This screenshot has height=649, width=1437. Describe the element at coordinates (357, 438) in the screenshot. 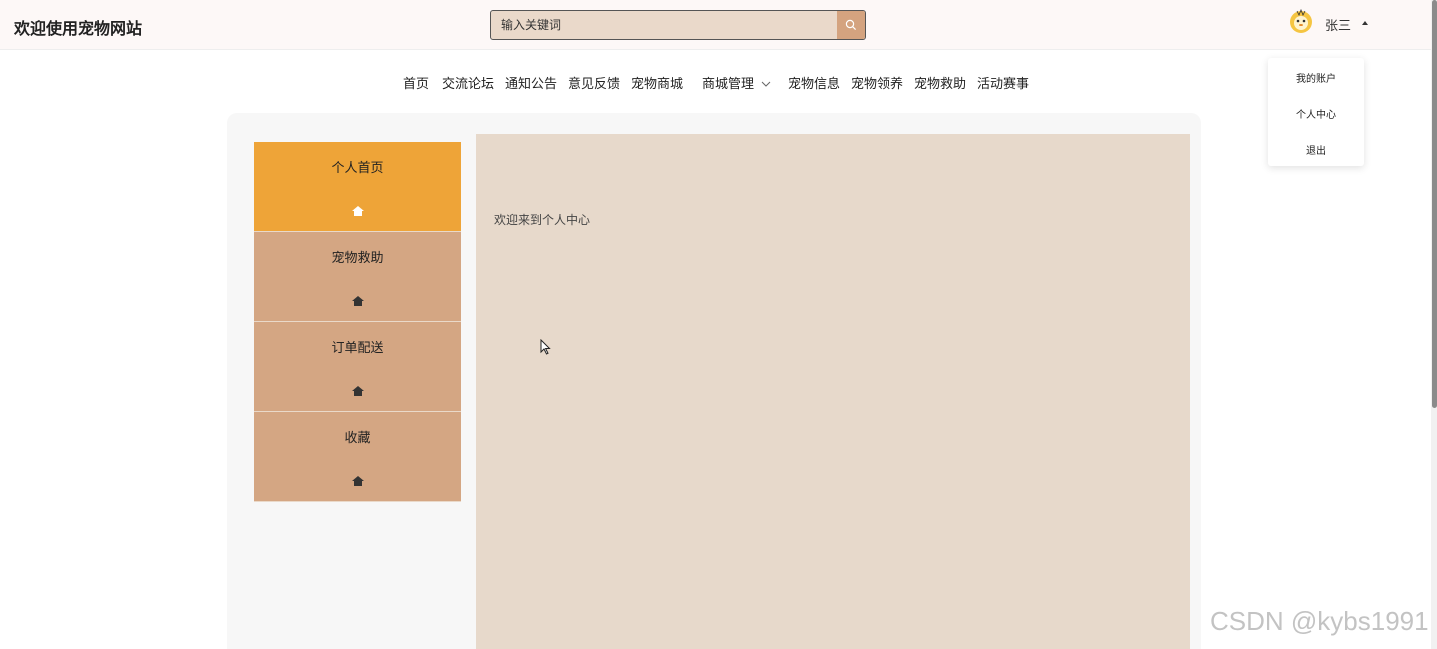

I see `side-menu-item-label: 收藏` at that location.